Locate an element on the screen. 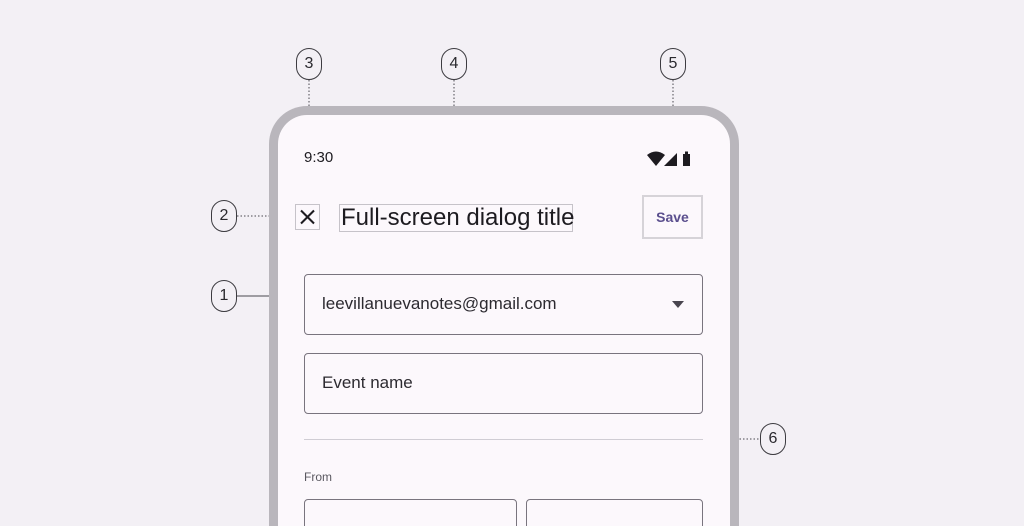  account-select: leevillanuevanotes@gmail.com is located at coordinates (503, 304).